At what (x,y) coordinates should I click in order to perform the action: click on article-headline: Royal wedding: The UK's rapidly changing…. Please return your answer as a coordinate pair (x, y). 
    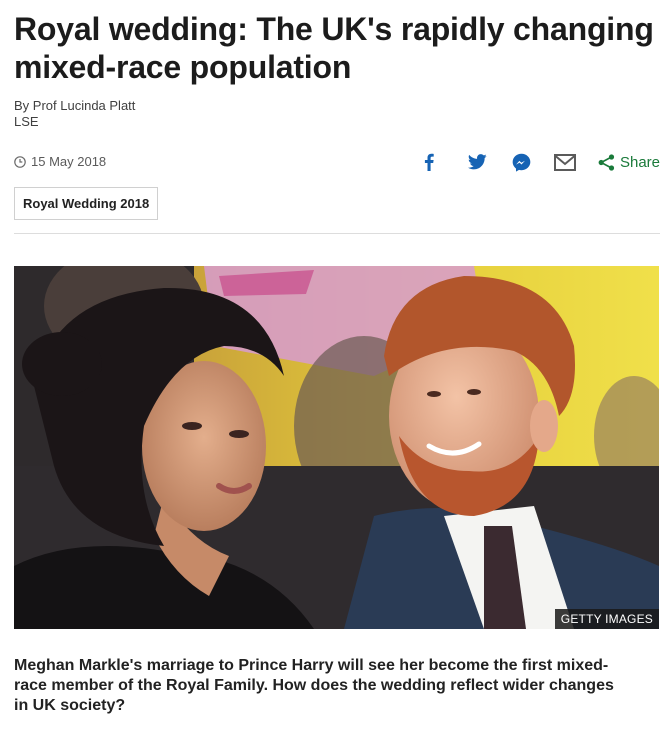
    Looking at the image, I should click on (334, 48).